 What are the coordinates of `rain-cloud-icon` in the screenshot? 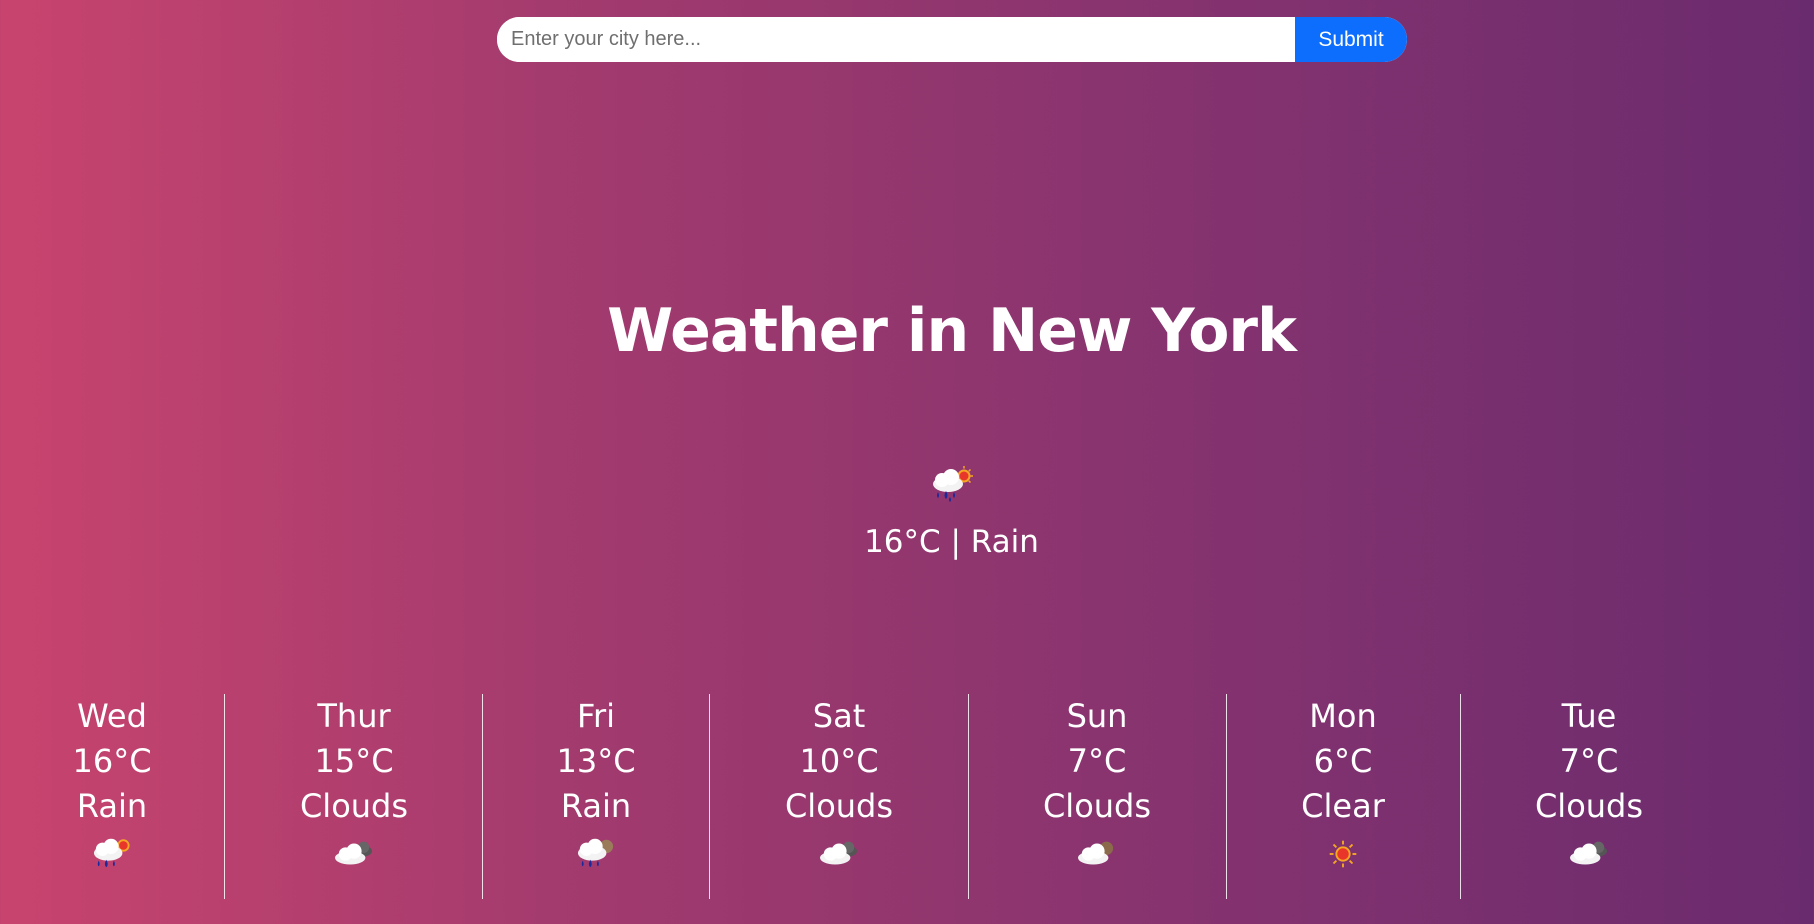 It's located at (595, 853).